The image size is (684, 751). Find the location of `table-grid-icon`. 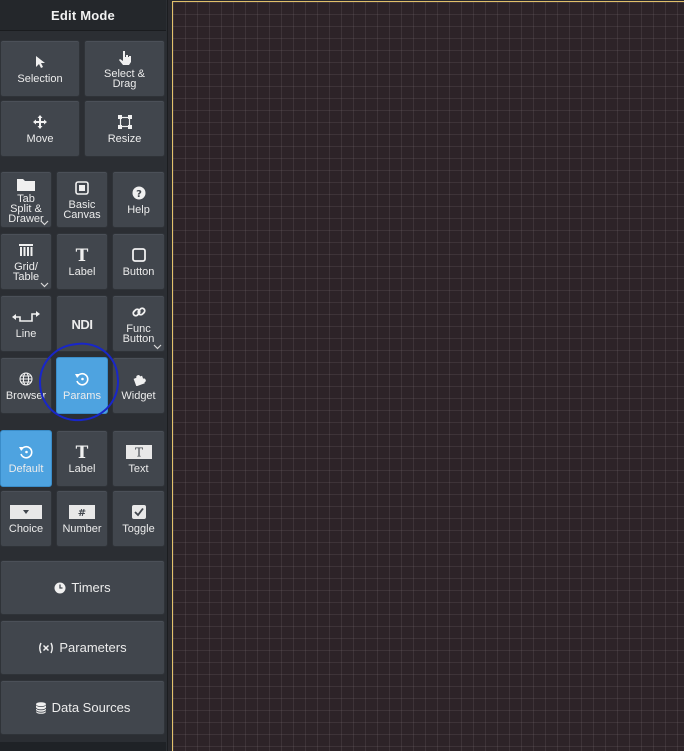

table-grid-icon is located at coordinates (26, 250).